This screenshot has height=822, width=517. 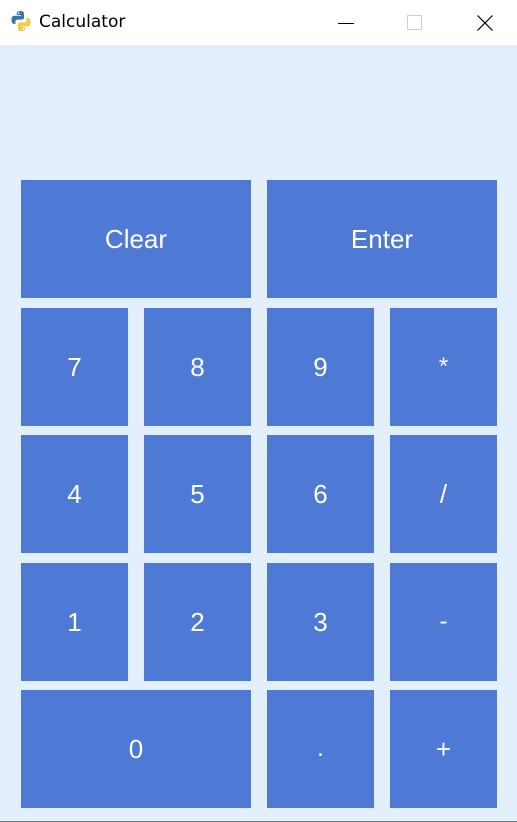 I want to click on minimize-icon, so click(x=346, y=23).